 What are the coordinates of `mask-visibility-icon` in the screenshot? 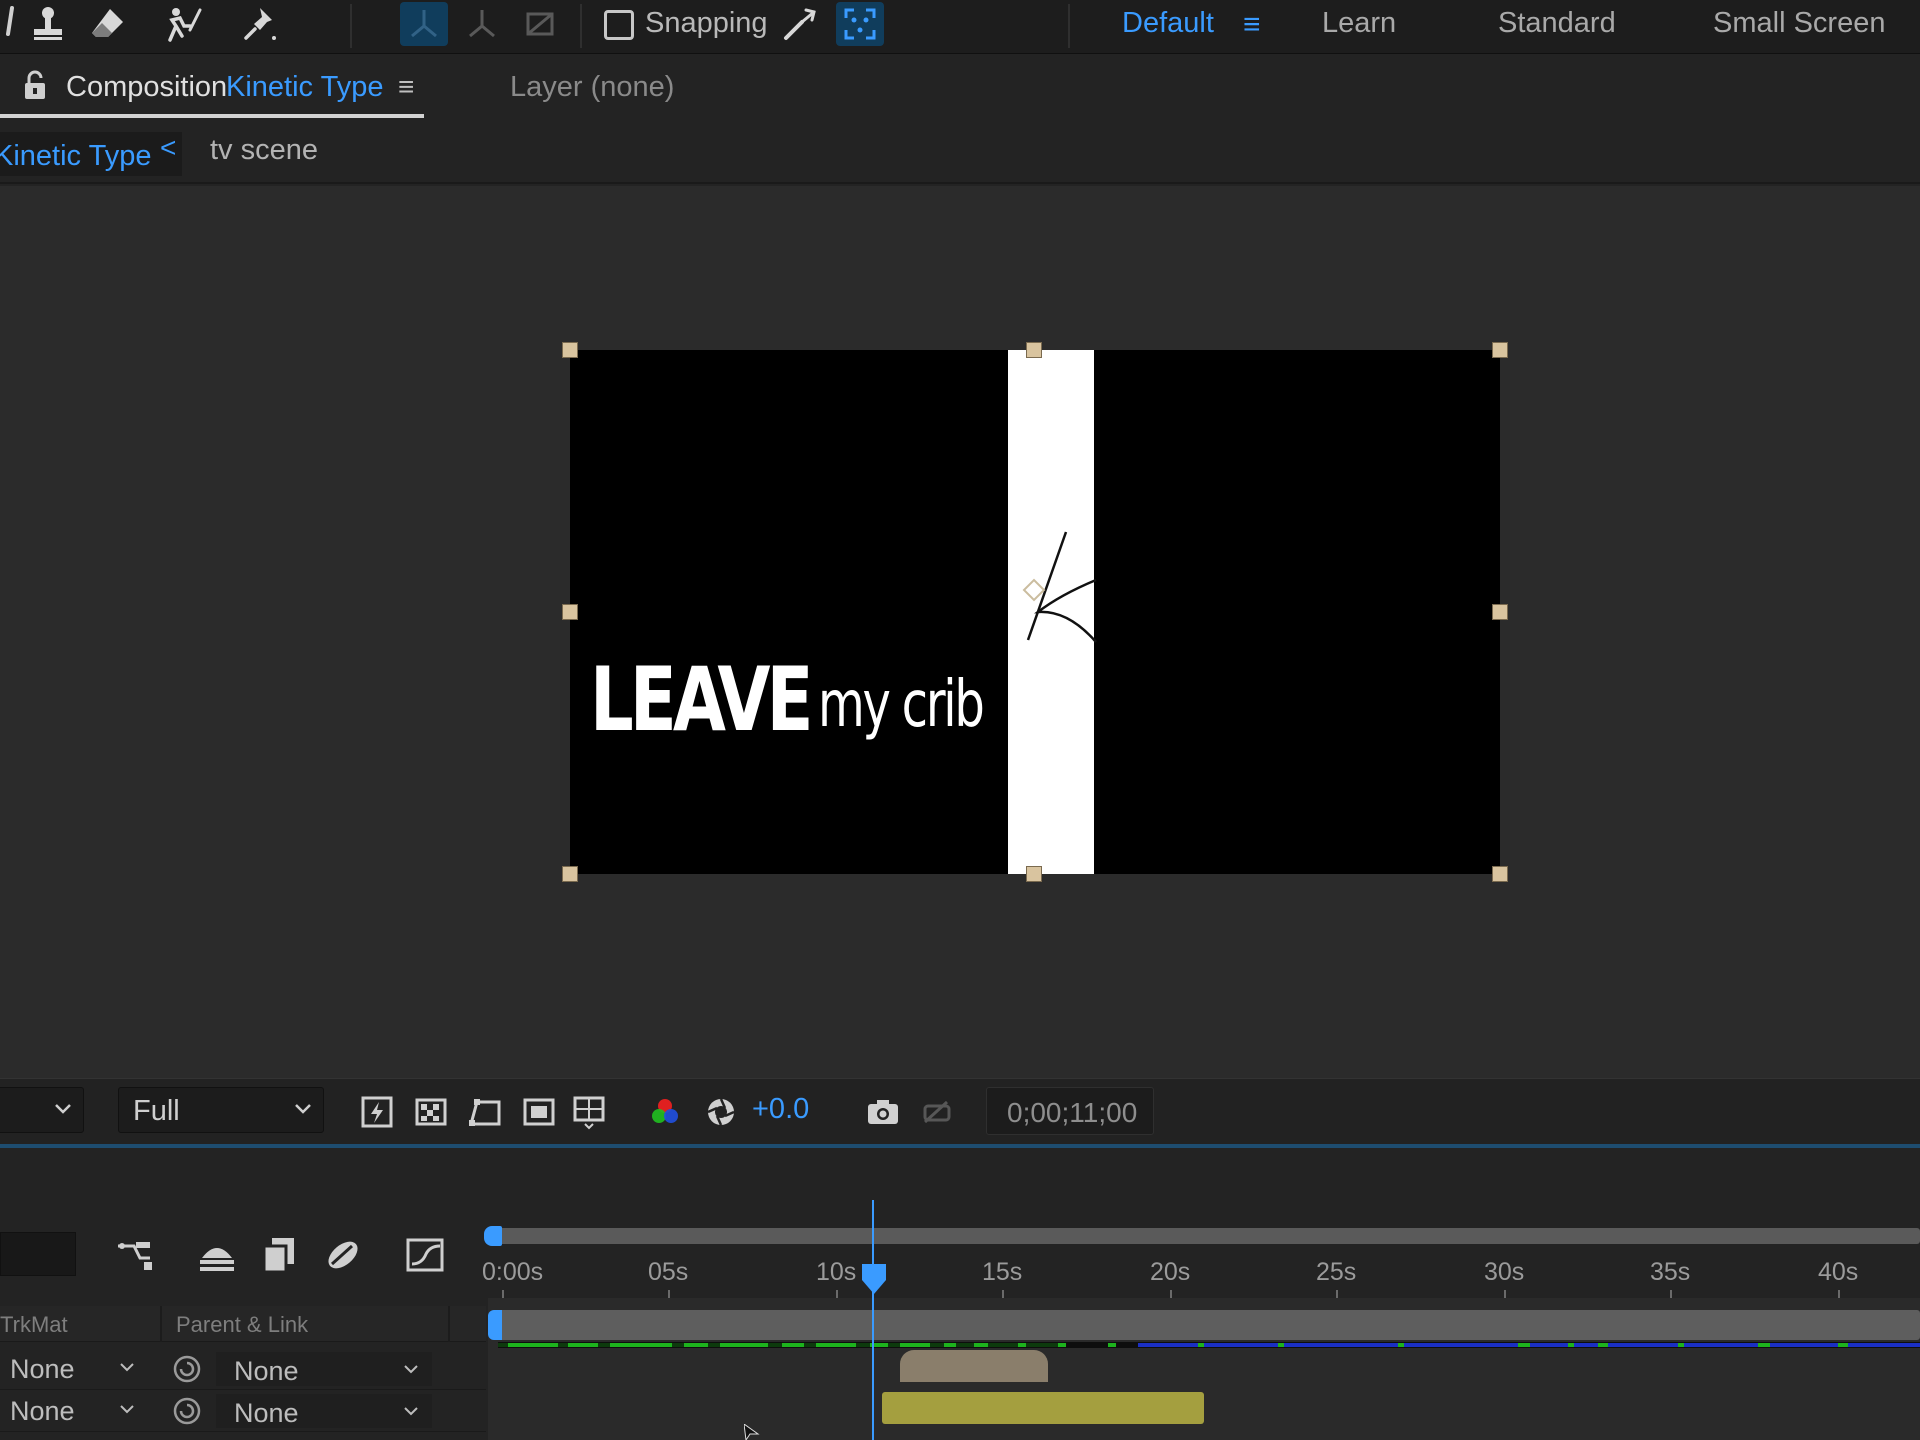 It's located at (485, 1112).